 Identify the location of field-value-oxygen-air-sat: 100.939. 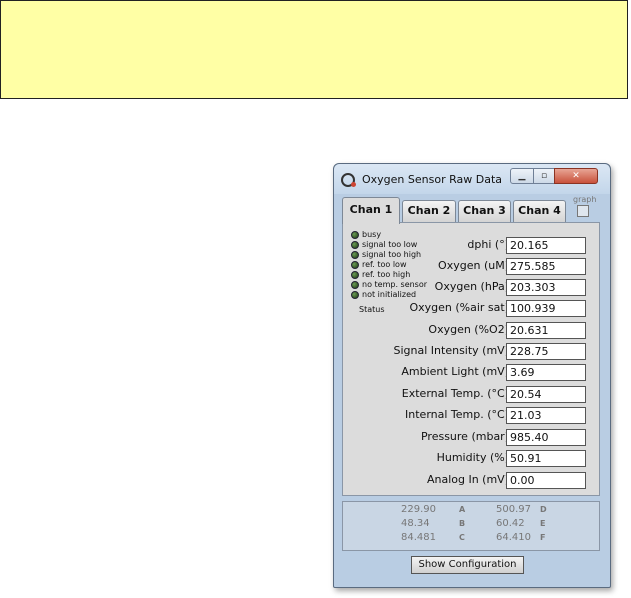
(546, 308).